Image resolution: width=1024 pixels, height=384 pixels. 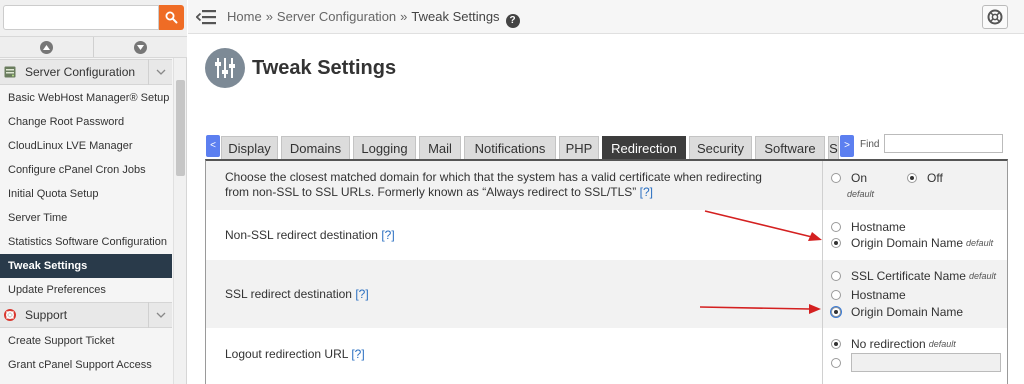 I want to click on setting-label: Non-SSL redirect destination, so click(x=301, y=235).